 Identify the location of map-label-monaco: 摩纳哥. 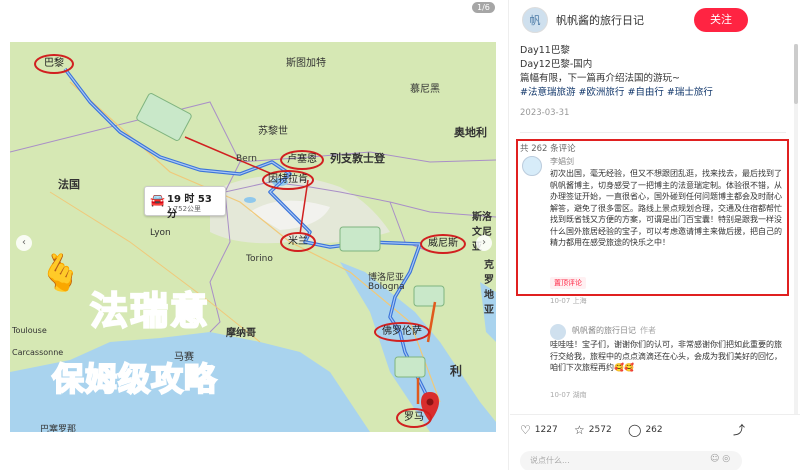
(241, 333).